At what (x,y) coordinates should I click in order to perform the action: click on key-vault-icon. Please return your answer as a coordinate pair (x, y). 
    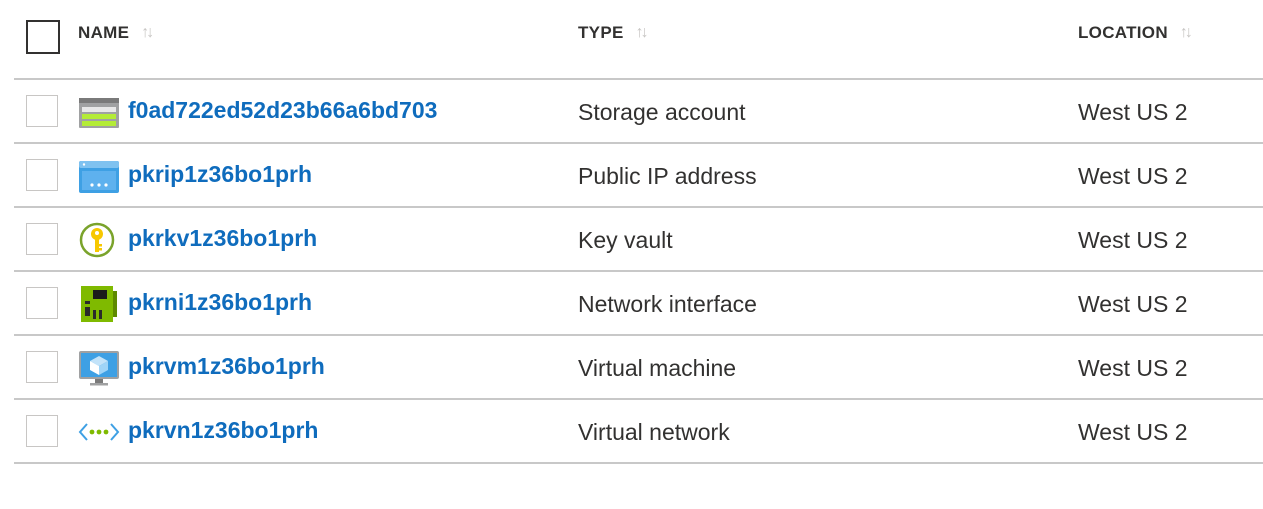
    Looking at the image, I should click on (97, 240).